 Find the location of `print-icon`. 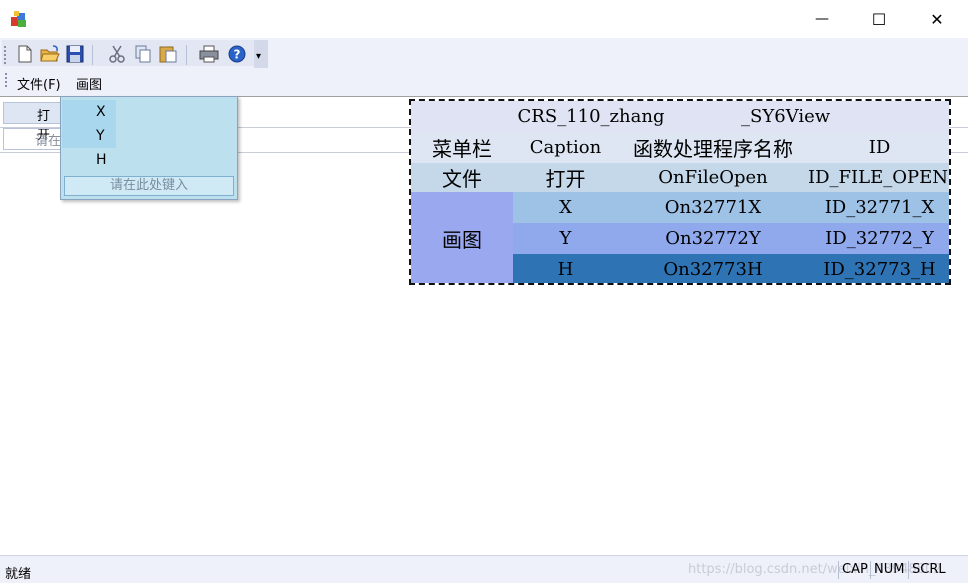

print-icon is located at coordinates (209, 54).